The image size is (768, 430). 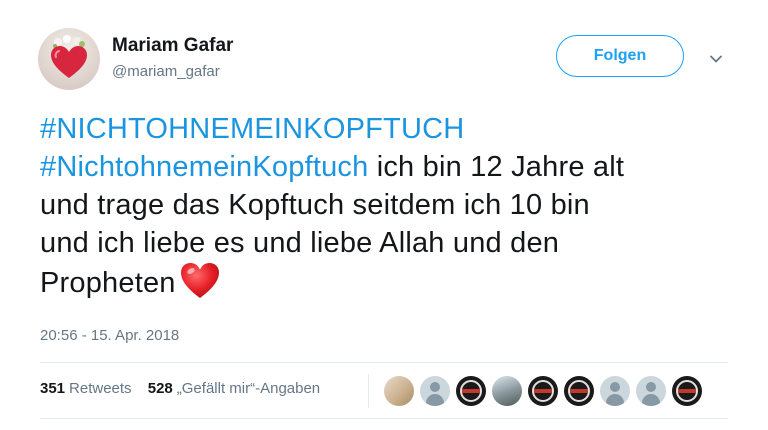 I want to click on avatar, so click(x=69, y=59).